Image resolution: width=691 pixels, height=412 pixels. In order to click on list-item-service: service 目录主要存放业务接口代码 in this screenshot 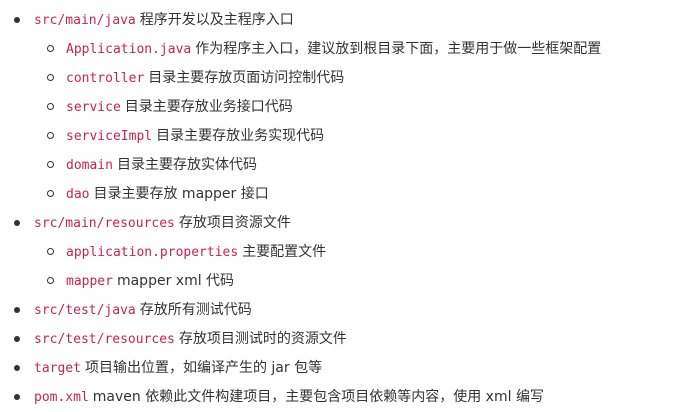, I will do `click(317, 107)`.